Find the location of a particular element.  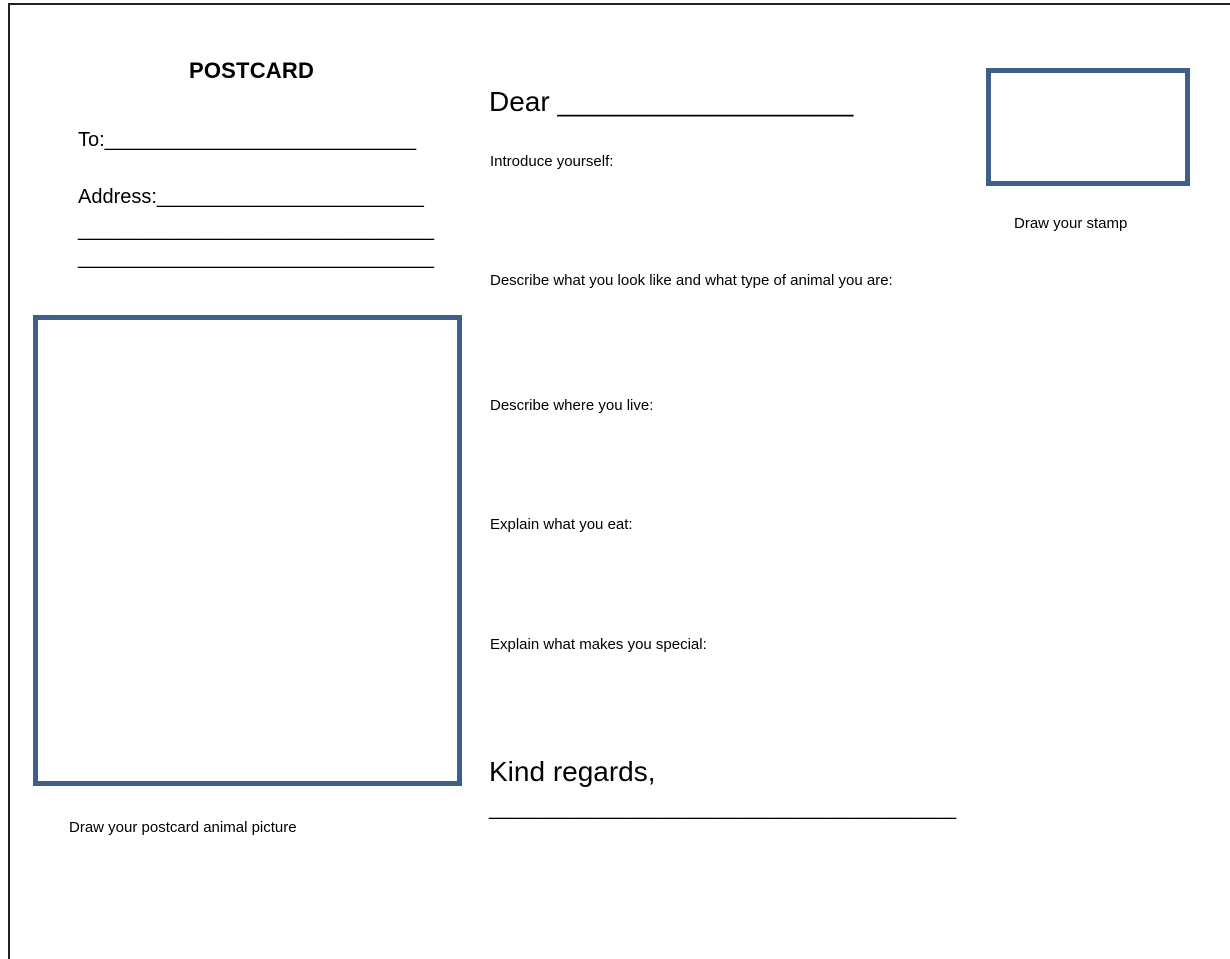

animal-picture-caption: Draw your postcard animal picture is located at coordinates (183, 827).